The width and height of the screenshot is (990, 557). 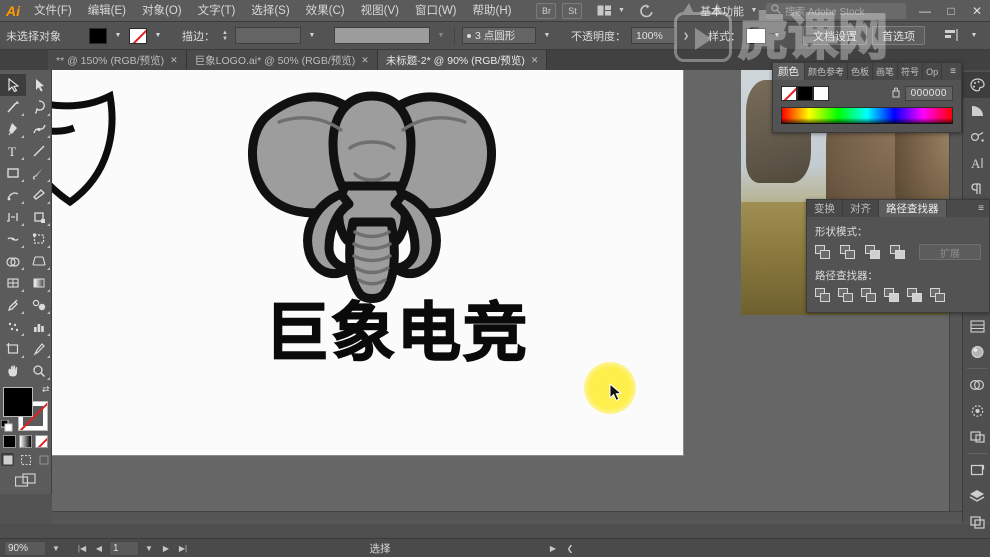 I want to click on pen-tool, so click(x=13, y=129).